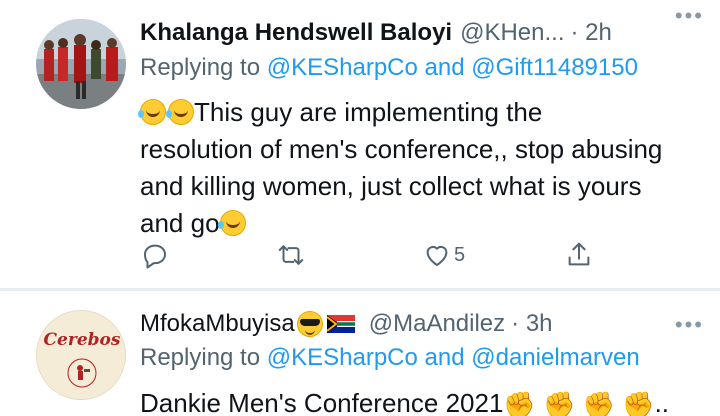 This screenshot has width=720, height=416. Describe the element at coordinates (437, 324) in the screenshot. I see `author-handle: @MaAndilez` at that location.